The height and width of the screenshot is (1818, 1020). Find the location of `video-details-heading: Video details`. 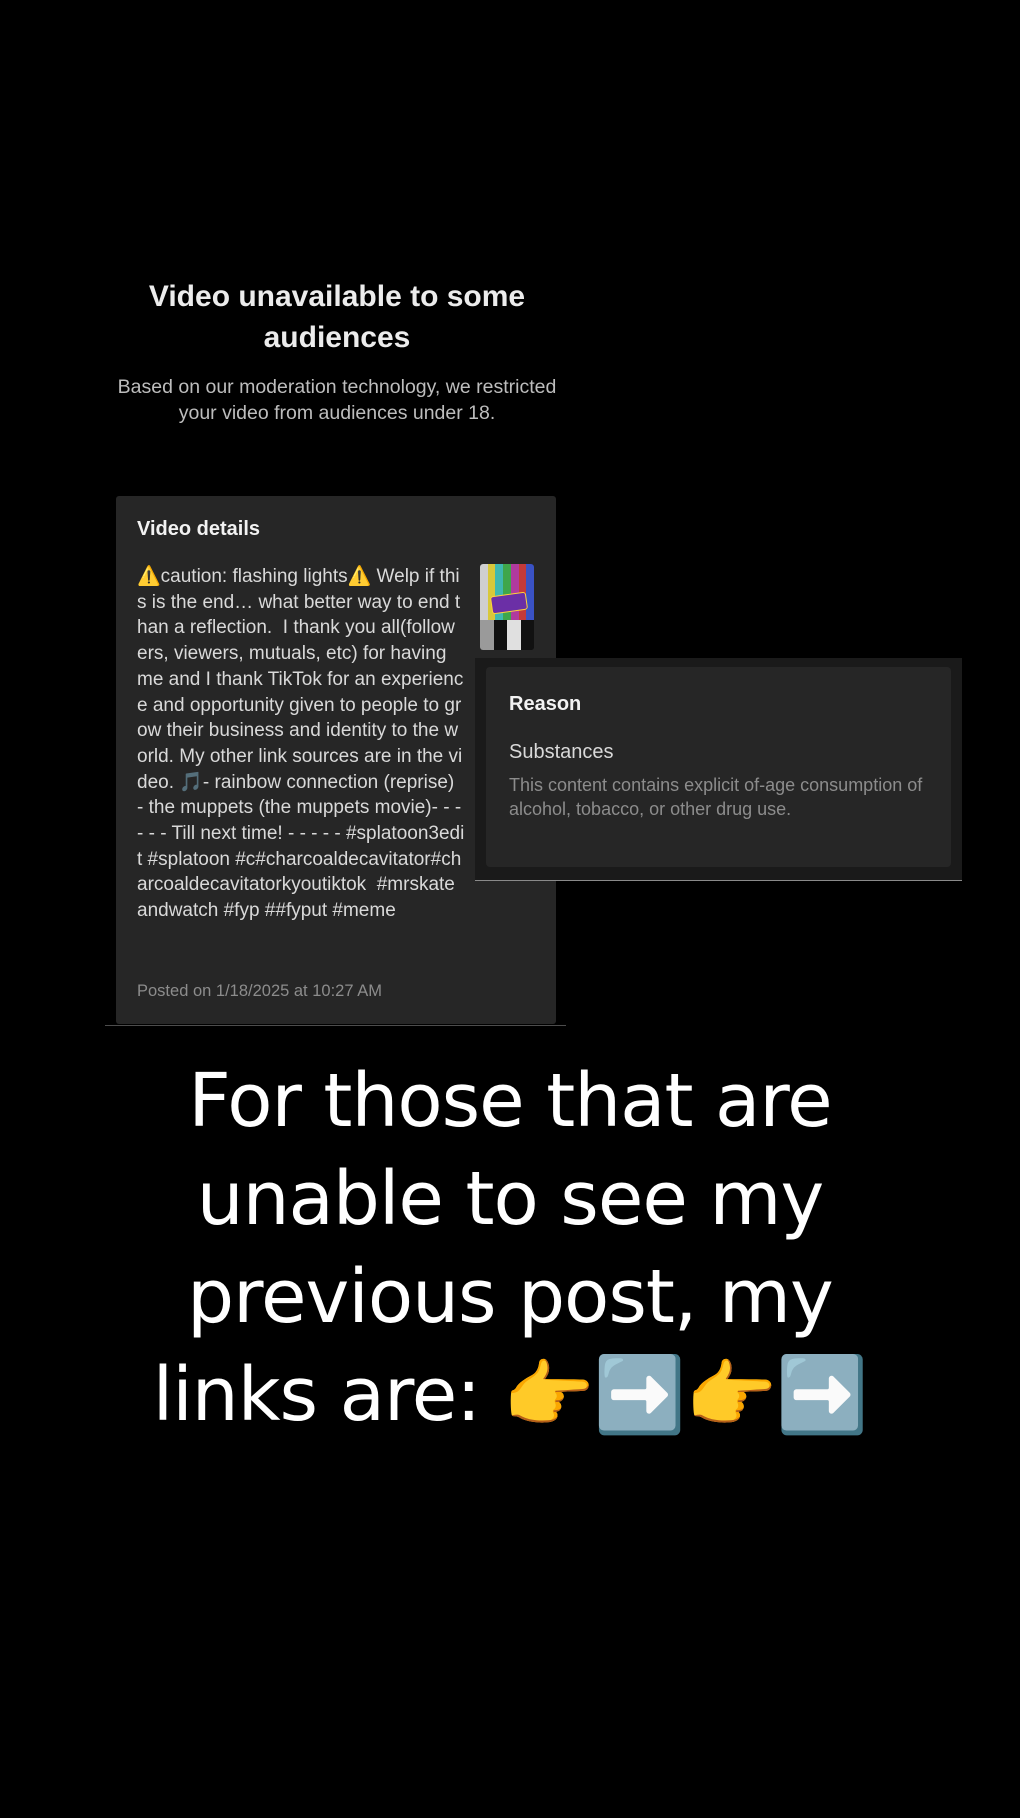

video-details-heading: Video details is located at coordinates (199, 529).